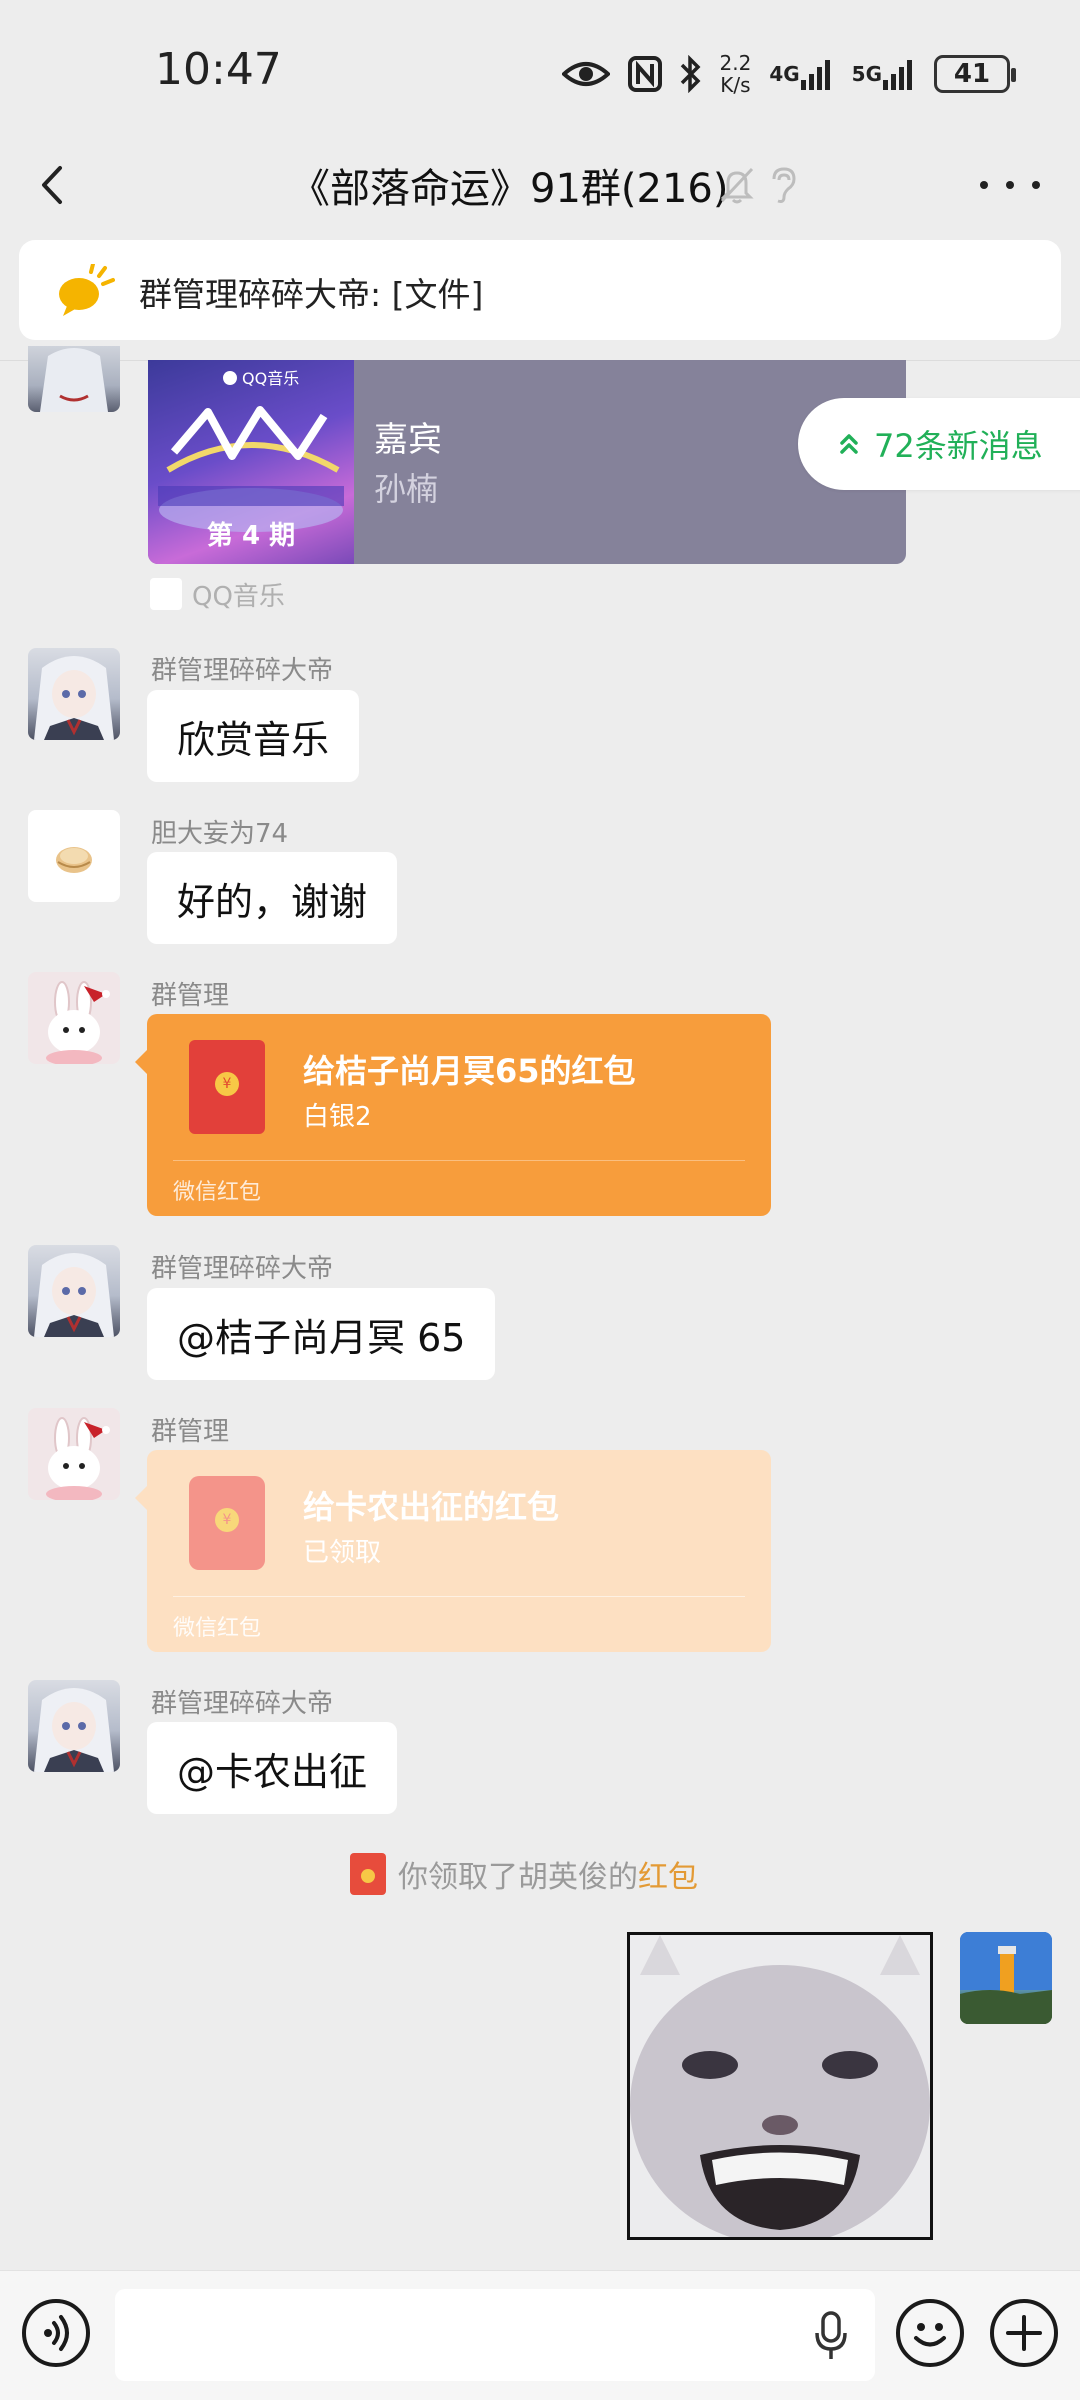 The image size is (1080, 2400). Describe the element at coordinates (958, 446) in the screenshot. I see `new-messages-label: 72条新消息` at that location.